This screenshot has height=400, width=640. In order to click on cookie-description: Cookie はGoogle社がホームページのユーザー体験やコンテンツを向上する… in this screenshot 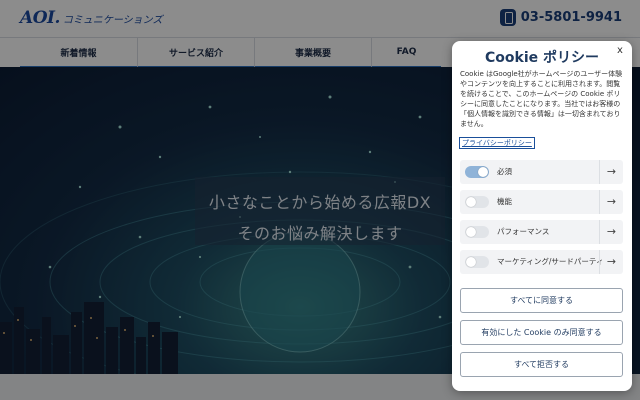, I will do `click(541, 99)`.